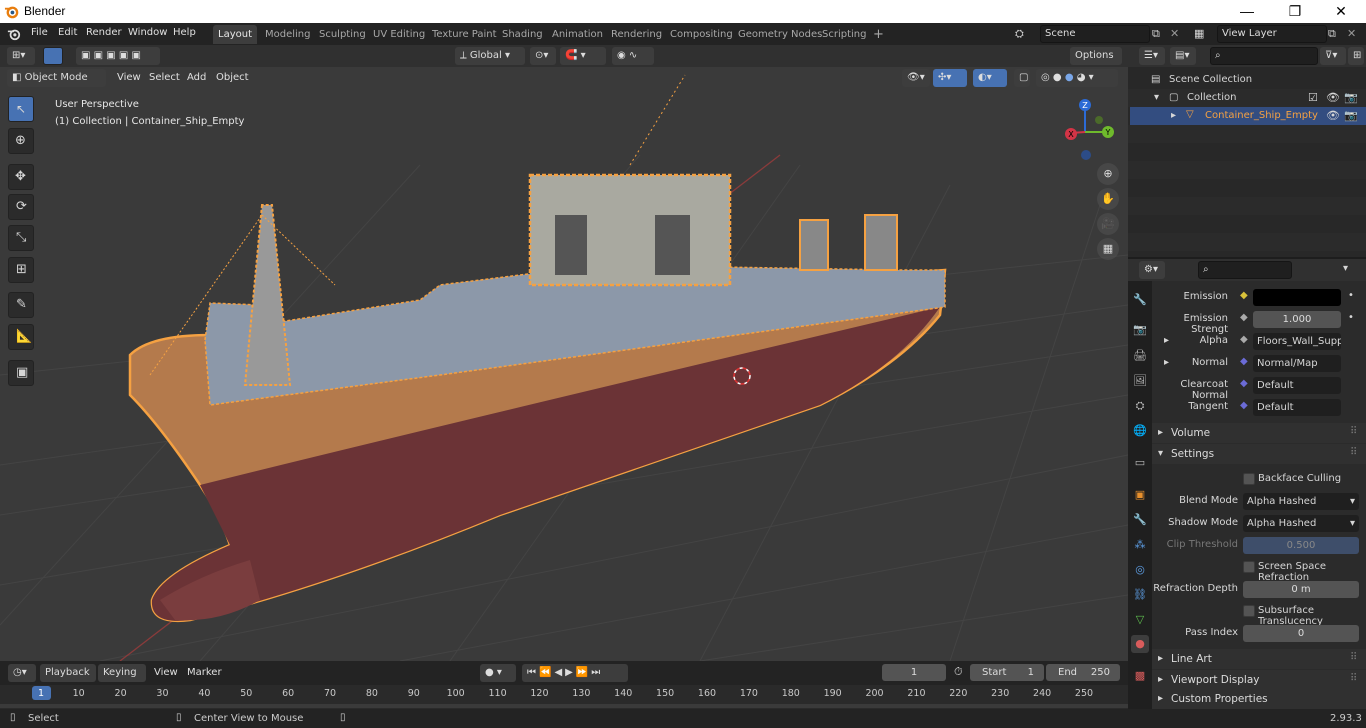  What do you see at coordinates (1108, 199) in the screenshot?
I see `pan-hand-icon: ✋` at bounding box center [1108, 199].